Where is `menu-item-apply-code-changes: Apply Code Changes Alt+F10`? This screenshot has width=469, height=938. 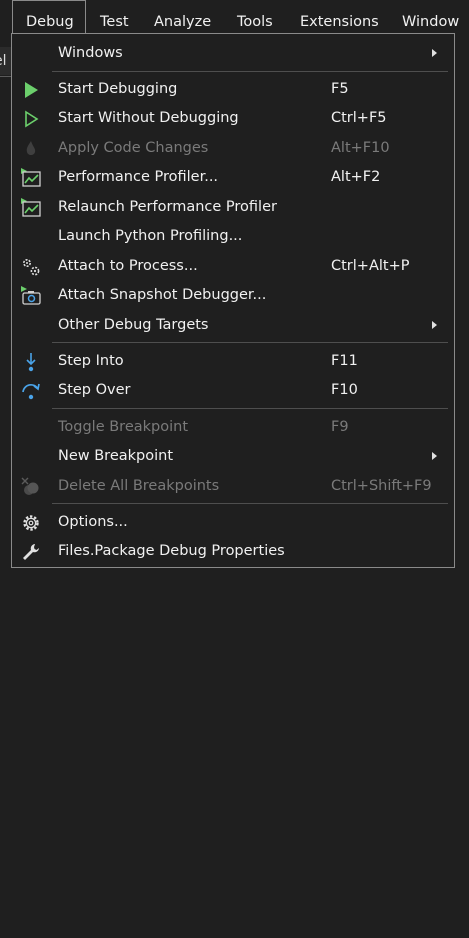
menu-item-apply-code-changes: Apply Code Changes Alt+F10 is located at coordinates (233, 148).